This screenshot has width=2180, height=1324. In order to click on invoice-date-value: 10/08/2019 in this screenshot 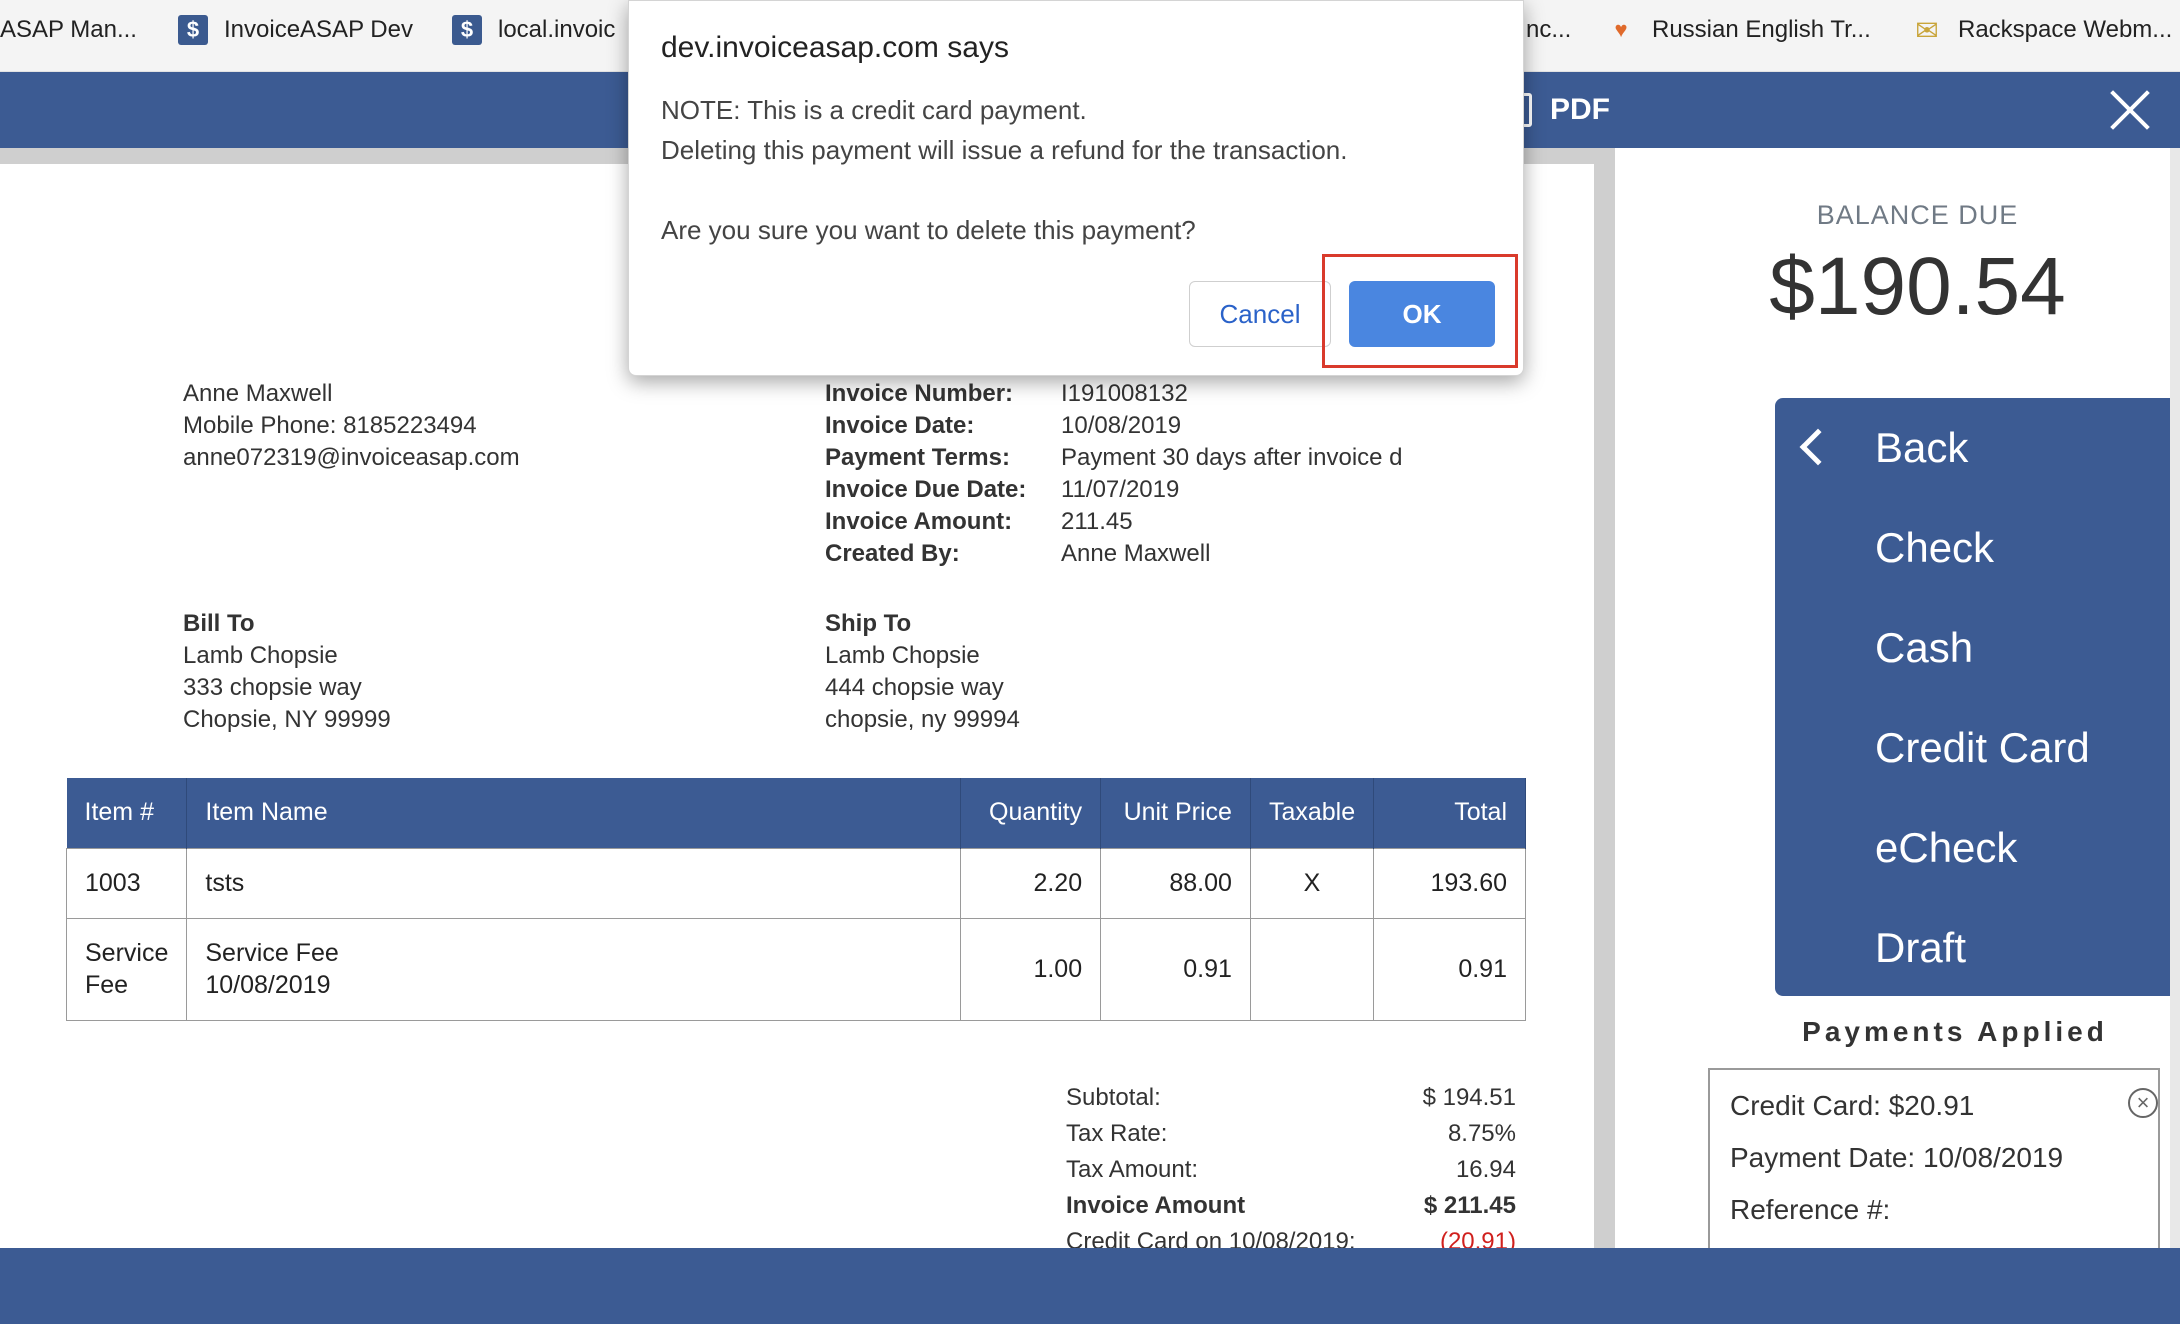, I will do `click(1121, 425)`.